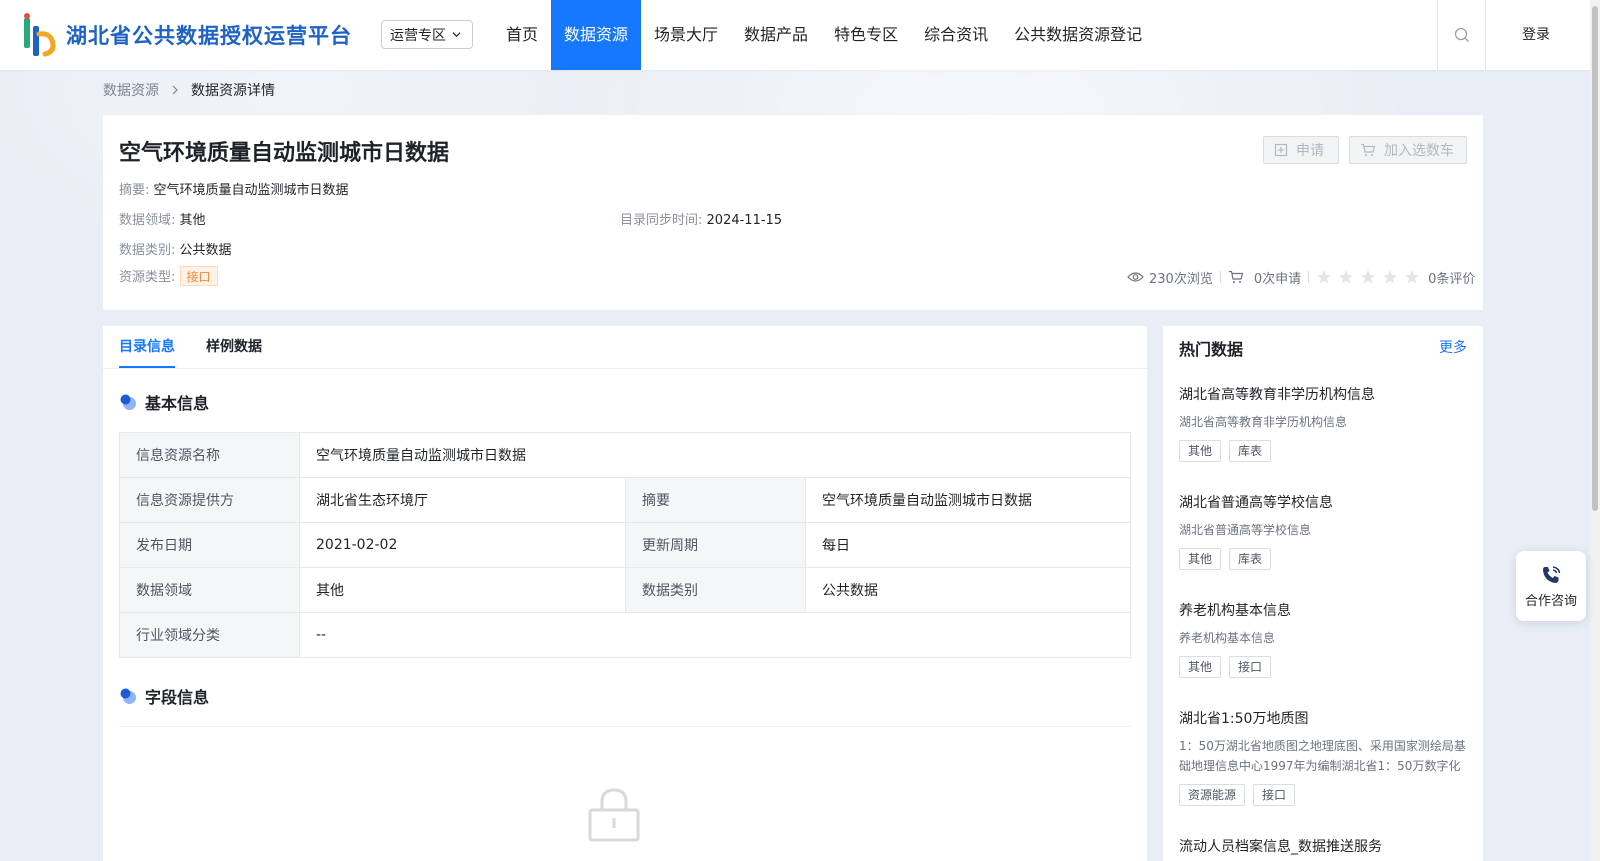 Image resolution: width=1600 pixels, height=861 pixels. Describe the element at coordinates (1595, 258) in the screenshot. I see `scrollbar-thumb` at that location.